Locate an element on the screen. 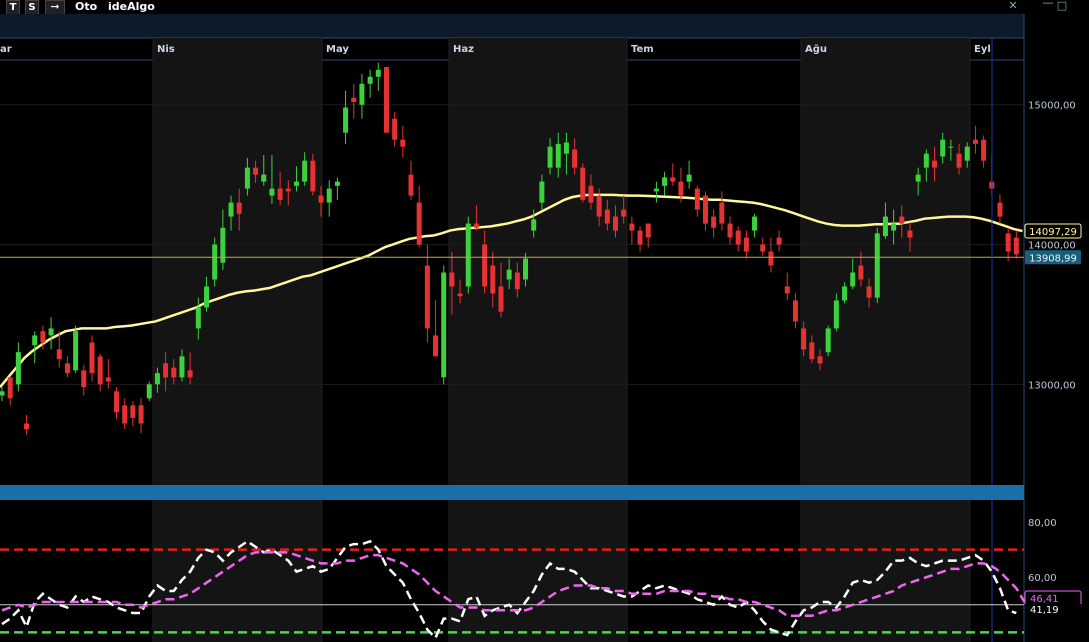 The image size is (1089, 642). month-label: May is located at coordinates (337, 49).